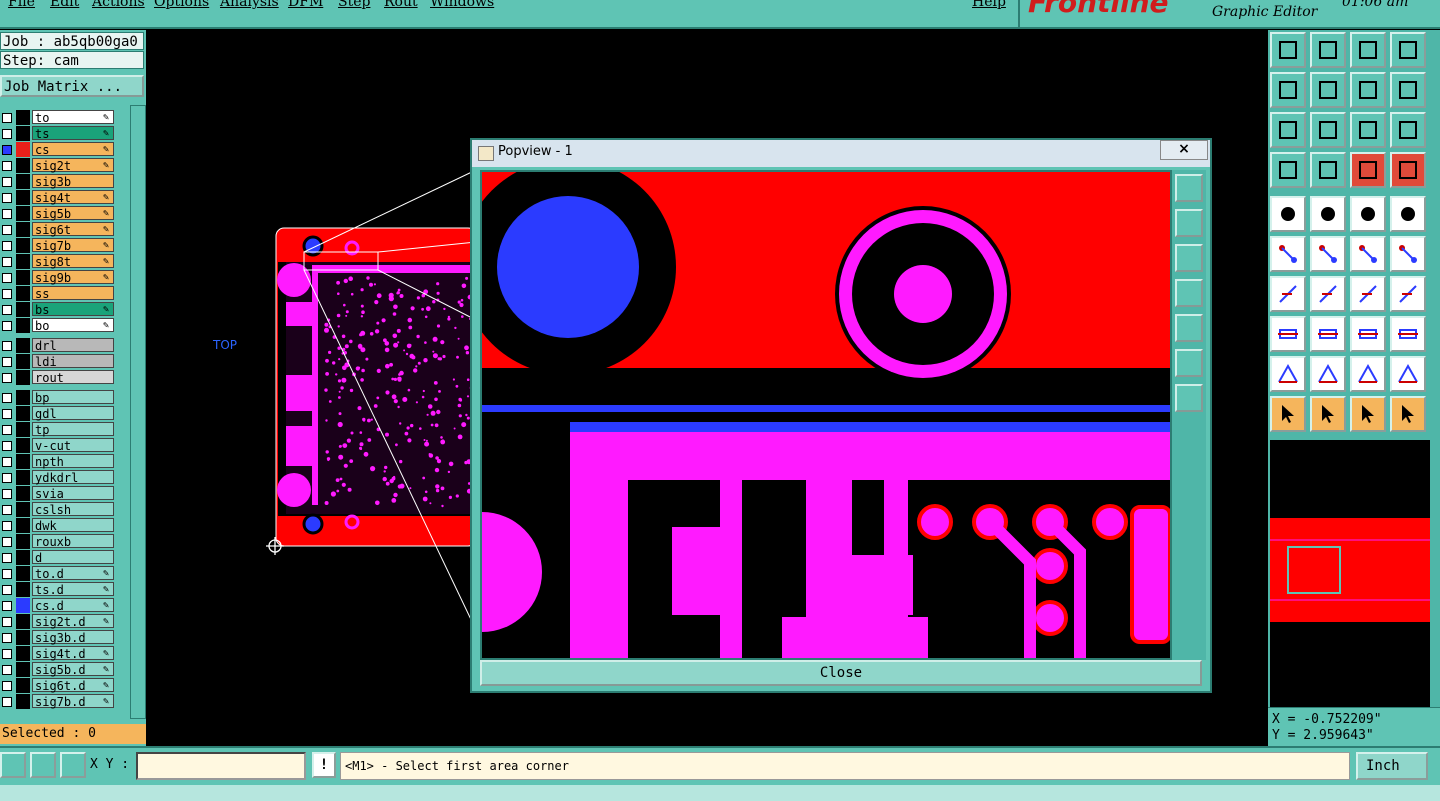  I want to click on layer-name: ts.d ✎, so click(73, 589).